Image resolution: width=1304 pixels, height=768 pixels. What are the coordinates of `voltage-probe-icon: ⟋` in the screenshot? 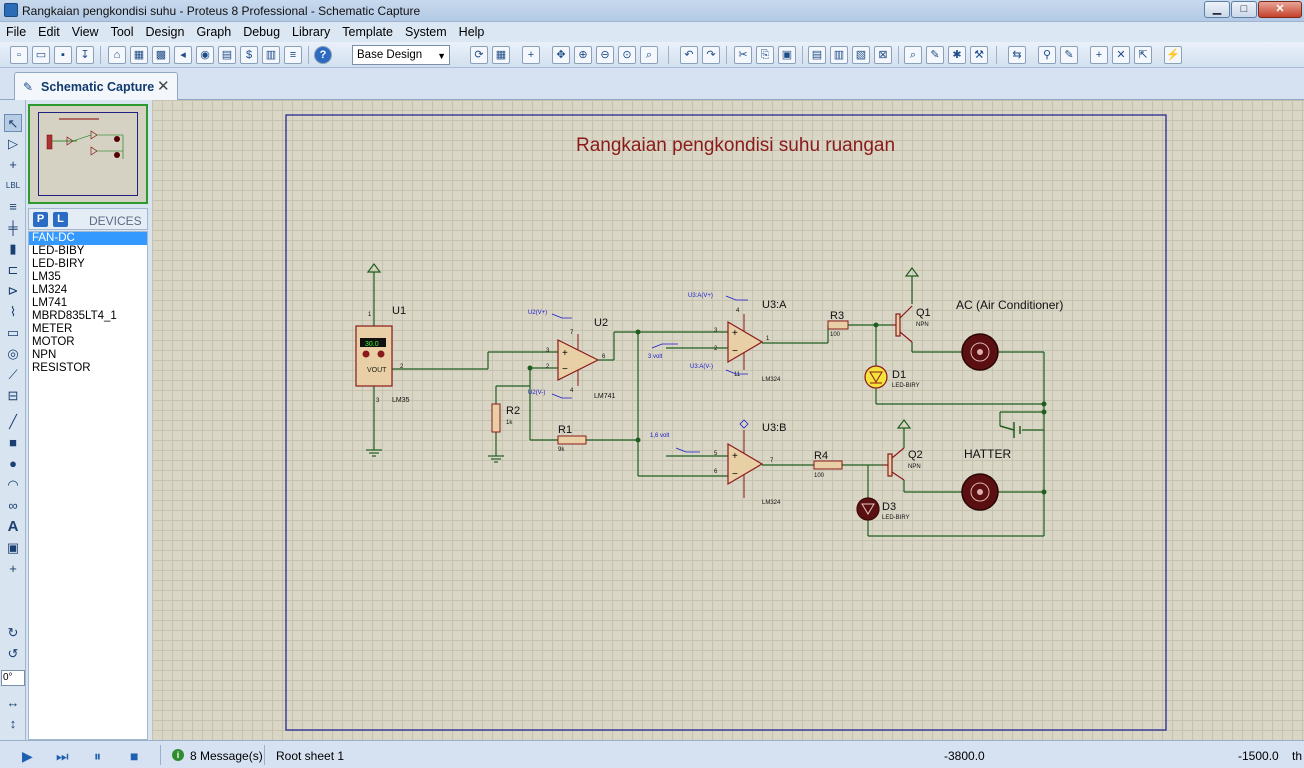 It's located at (13, 375).